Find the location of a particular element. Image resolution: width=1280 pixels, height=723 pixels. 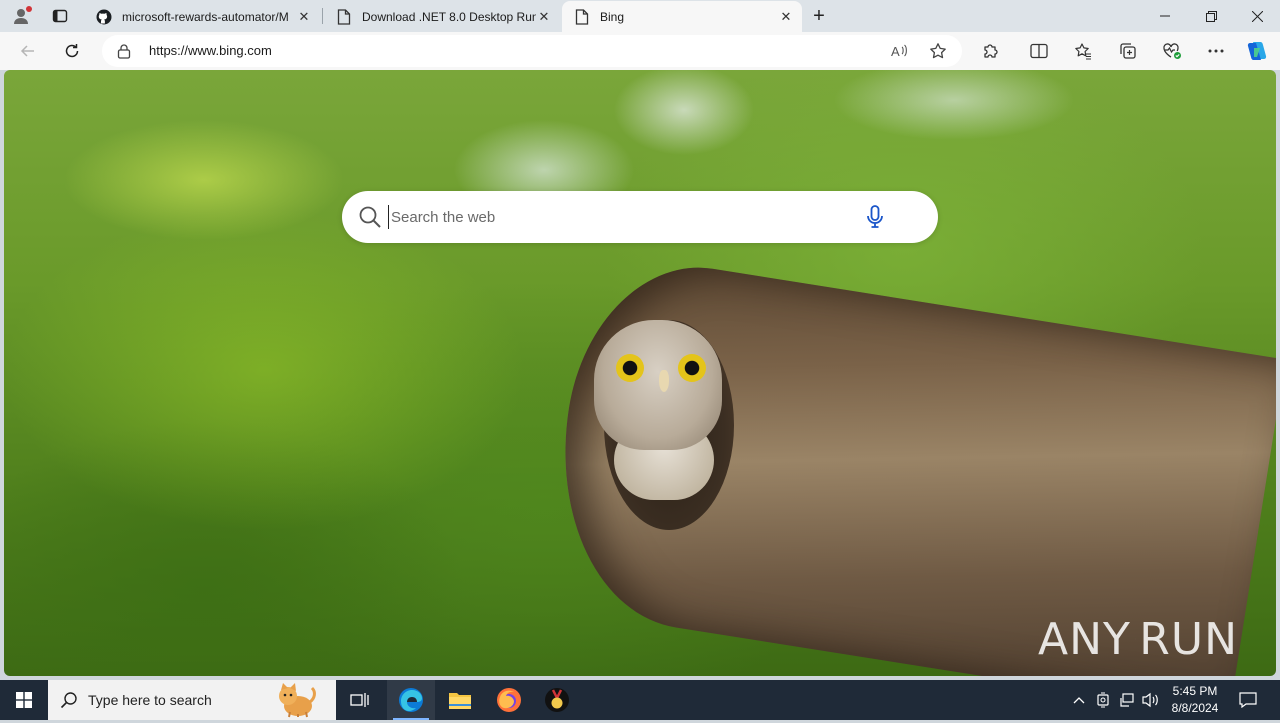

restore-icon is located at coordinates (1211, 16).